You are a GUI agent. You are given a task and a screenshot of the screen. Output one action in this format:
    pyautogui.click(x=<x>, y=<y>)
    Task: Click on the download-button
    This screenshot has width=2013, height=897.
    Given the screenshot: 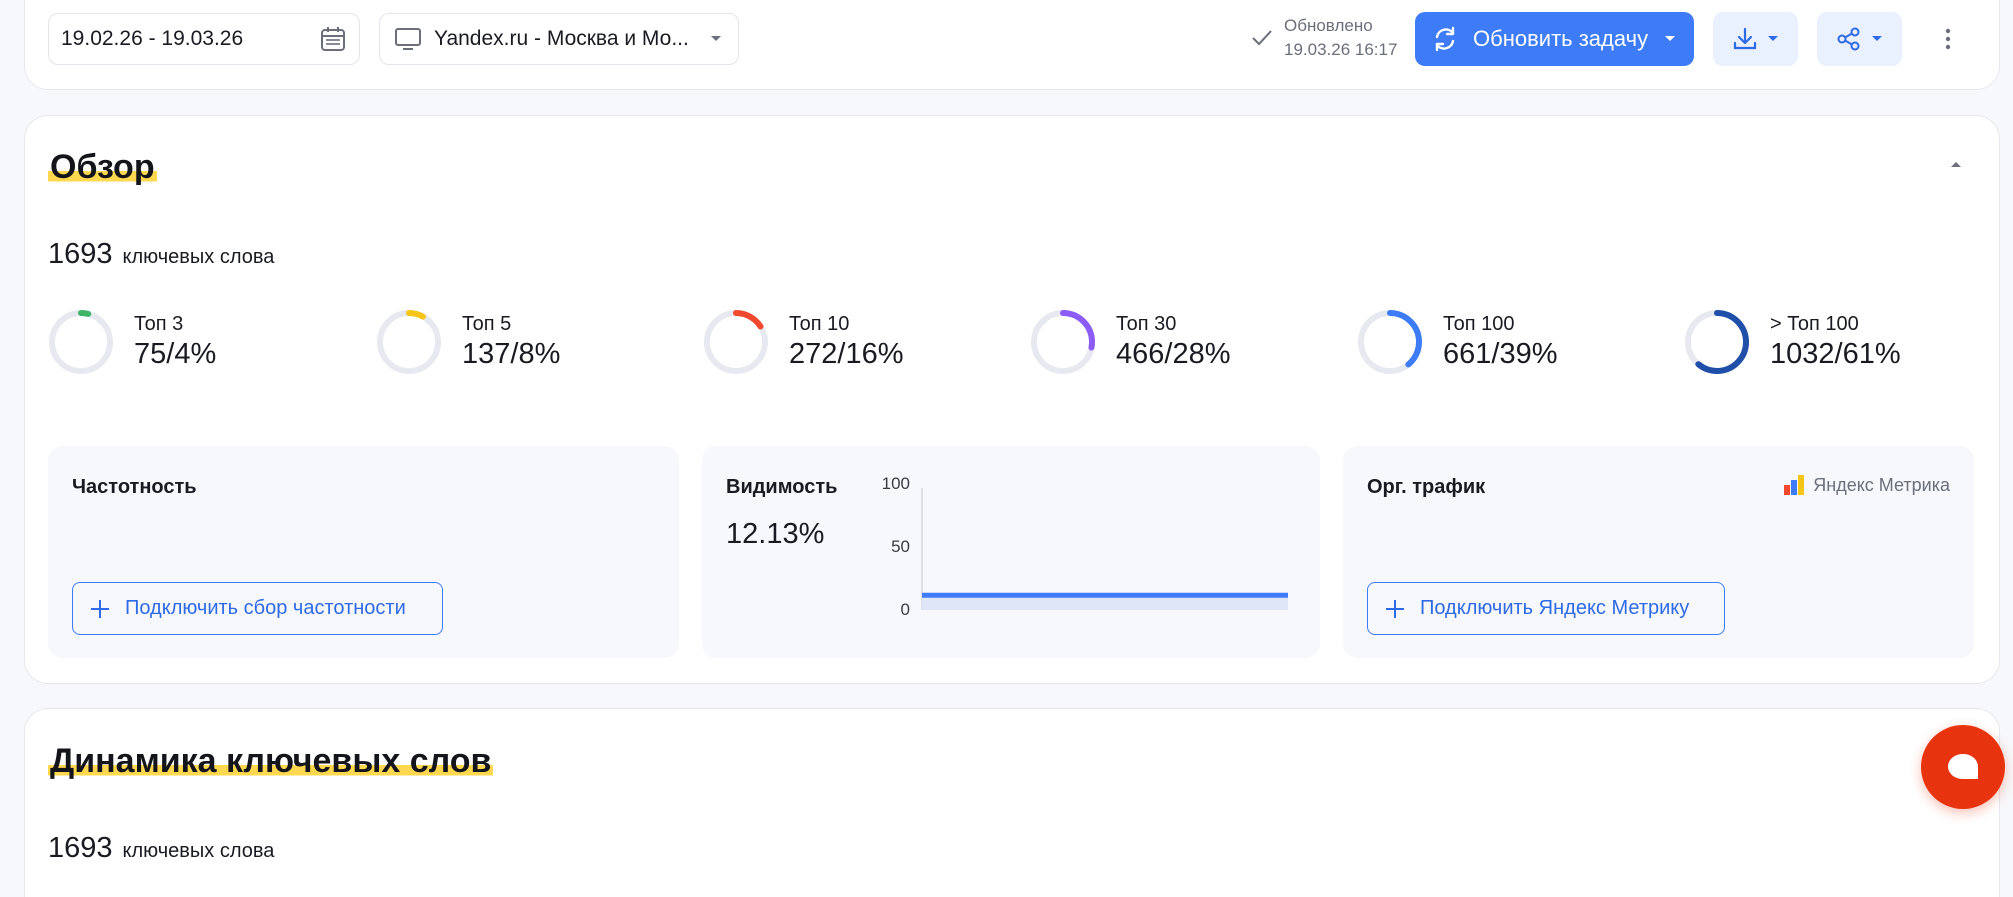 What is the action you would take?
    pyautogui.click(x=1755, y=39)
    